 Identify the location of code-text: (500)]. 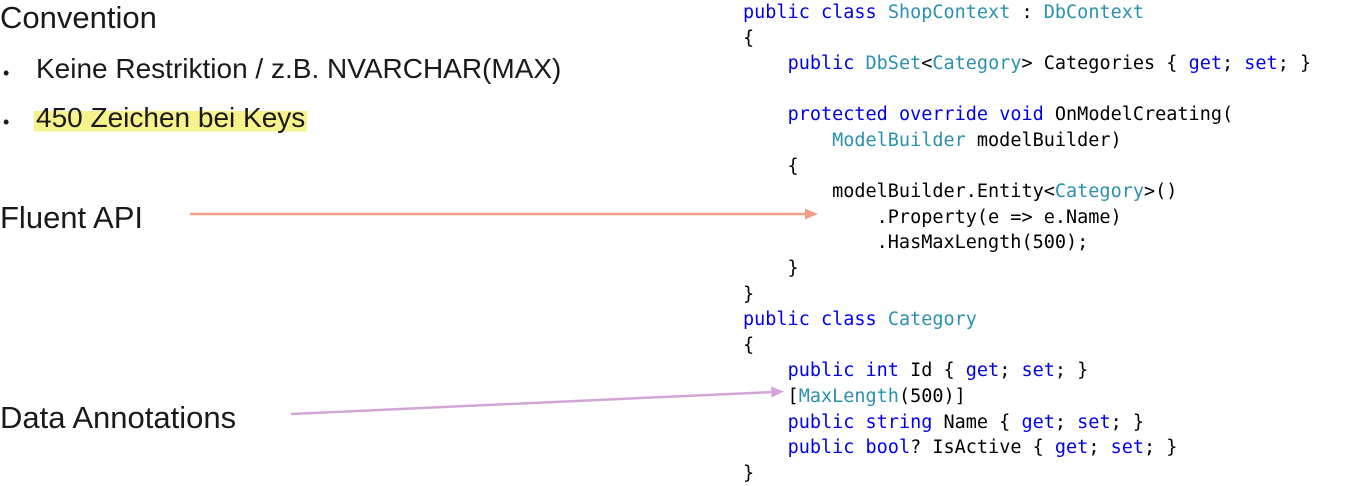
(932, 396).